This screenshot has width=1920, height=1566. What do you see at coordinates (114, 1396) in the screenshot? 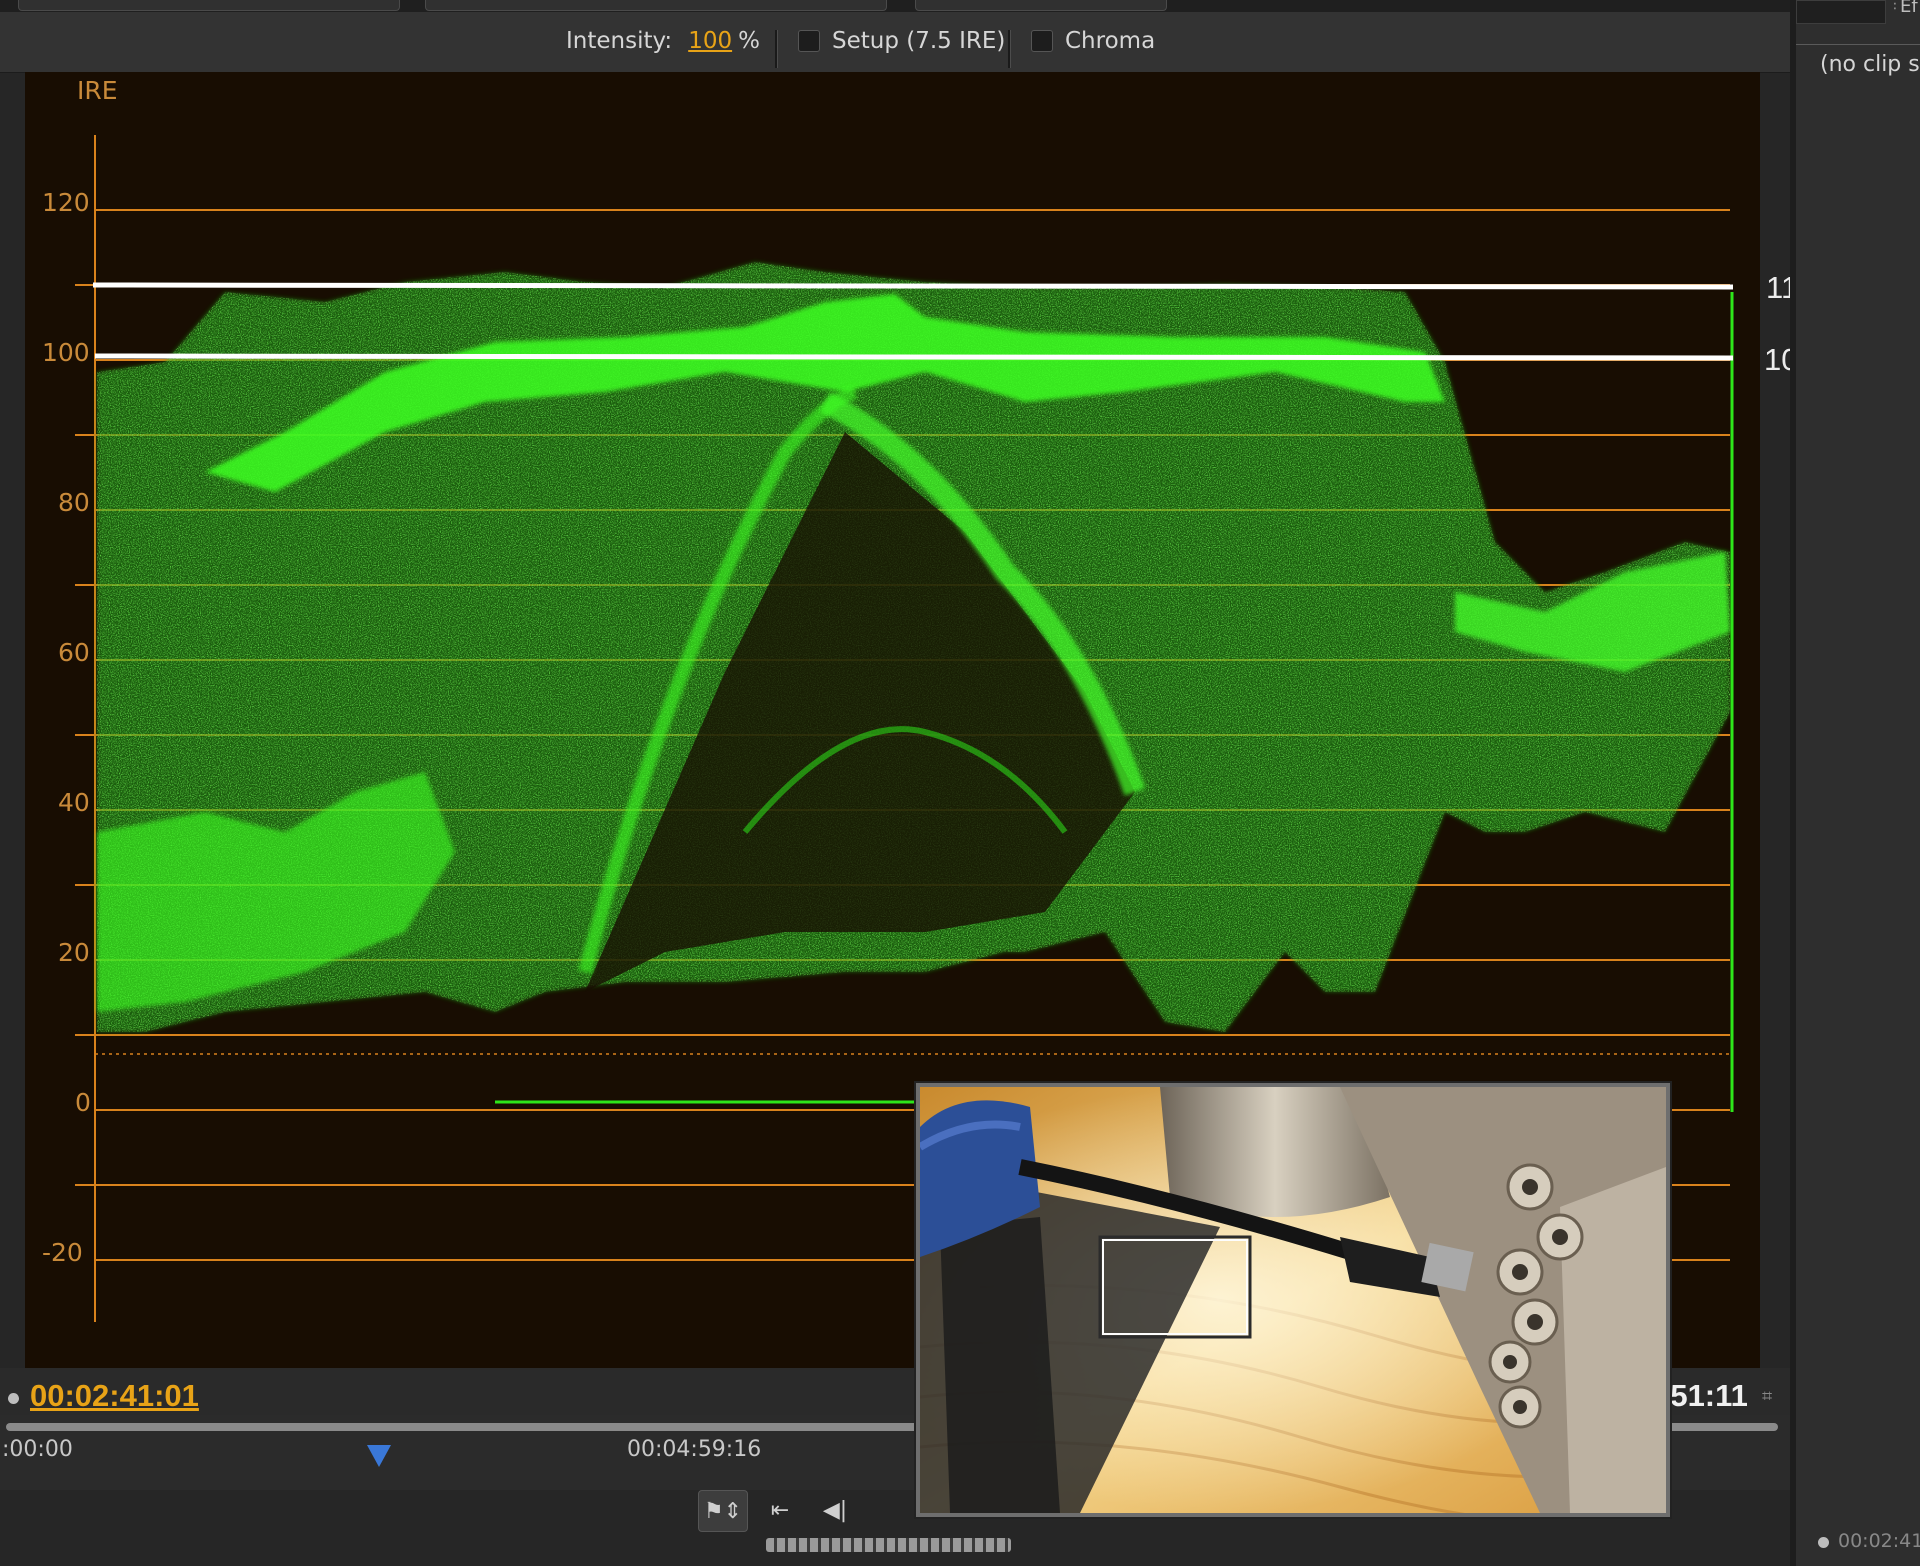
I see `current-timecode: 00:02:41:01` at bounding box center [114, 1396].